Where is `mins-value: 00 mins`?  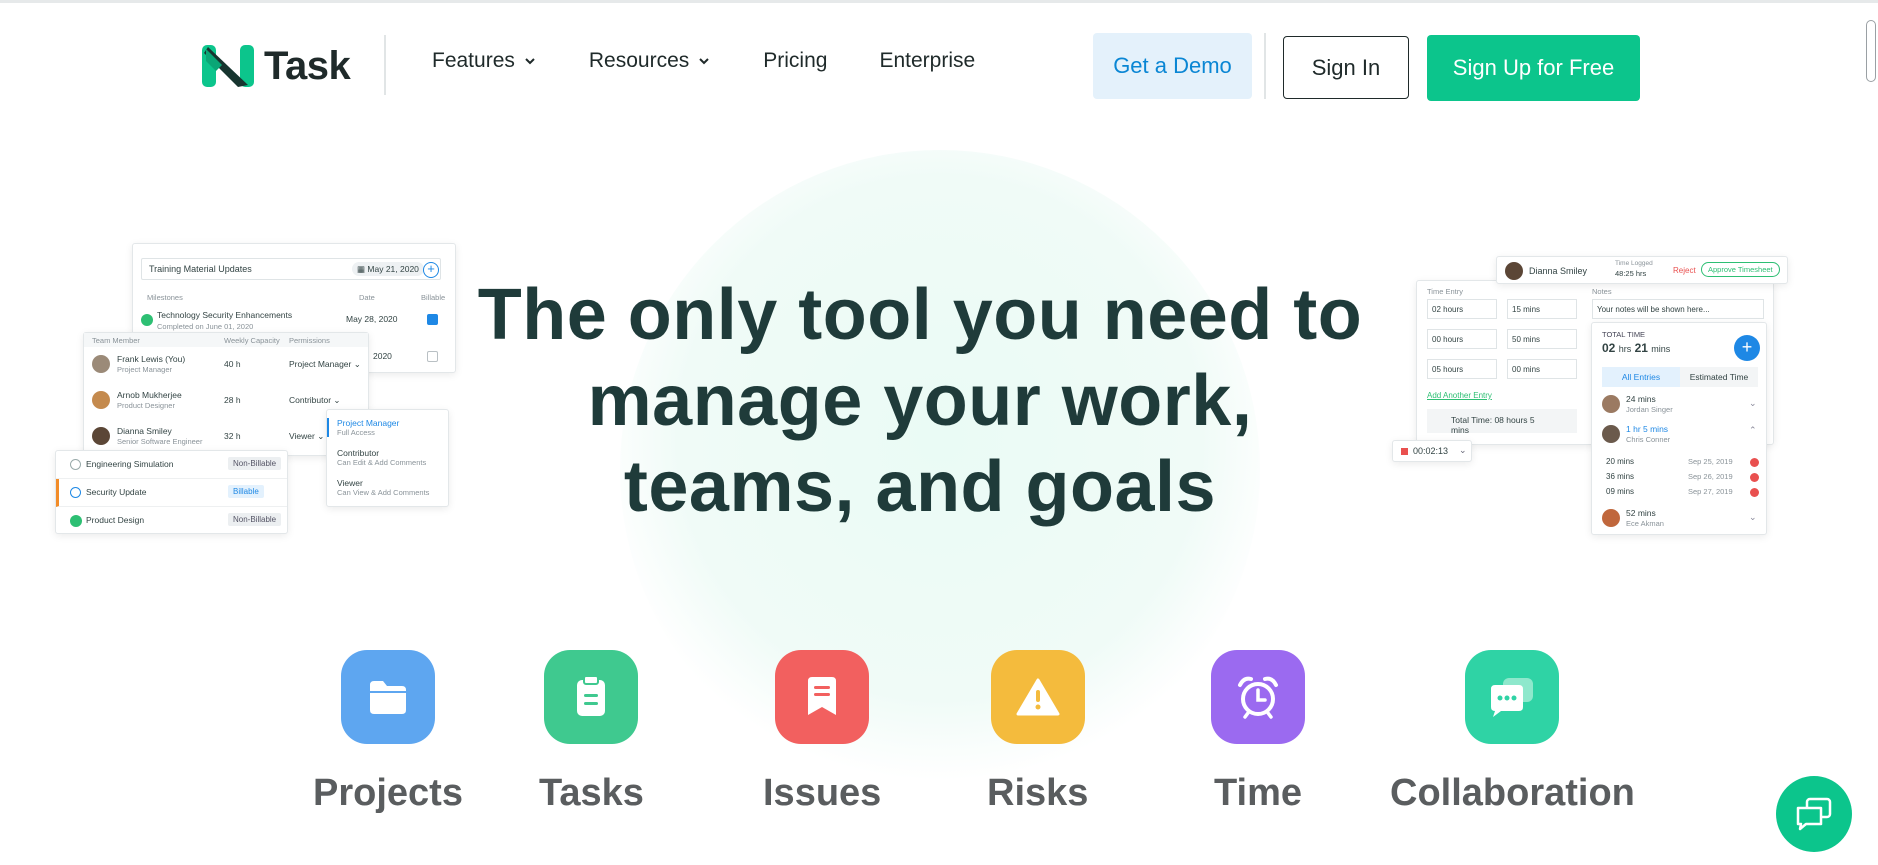
mins-value: 00 mins is located at coordinates (1526, 369).